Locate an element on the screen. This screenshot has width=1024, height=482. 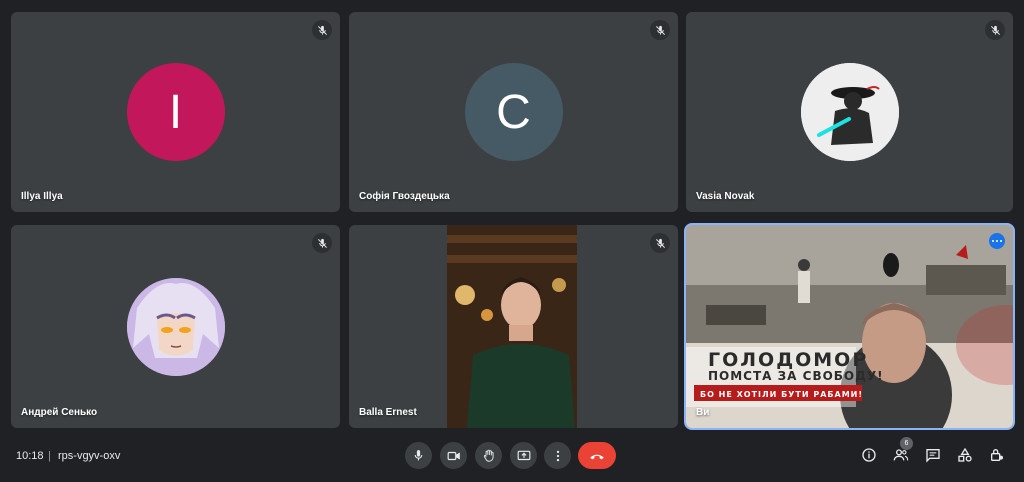
chat-icon is located at coordinates (933, 456).